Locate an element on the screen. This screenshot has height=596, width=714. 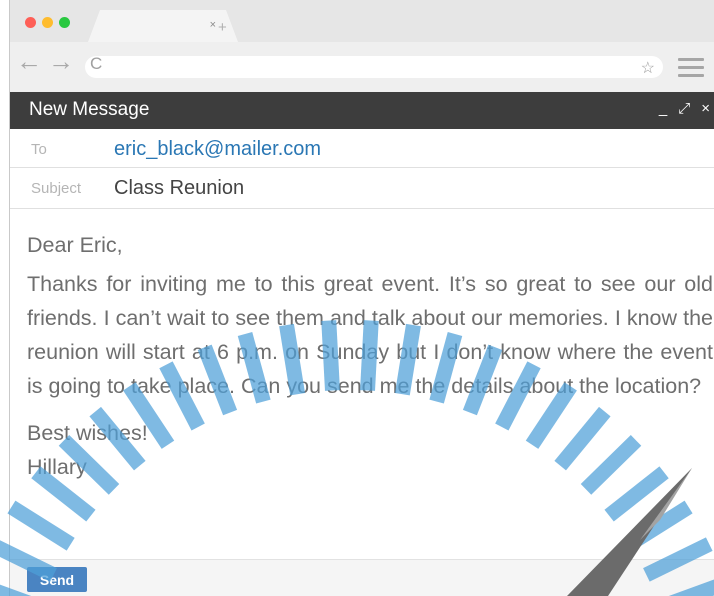
to-label: To is located at coordinates (39, 149).